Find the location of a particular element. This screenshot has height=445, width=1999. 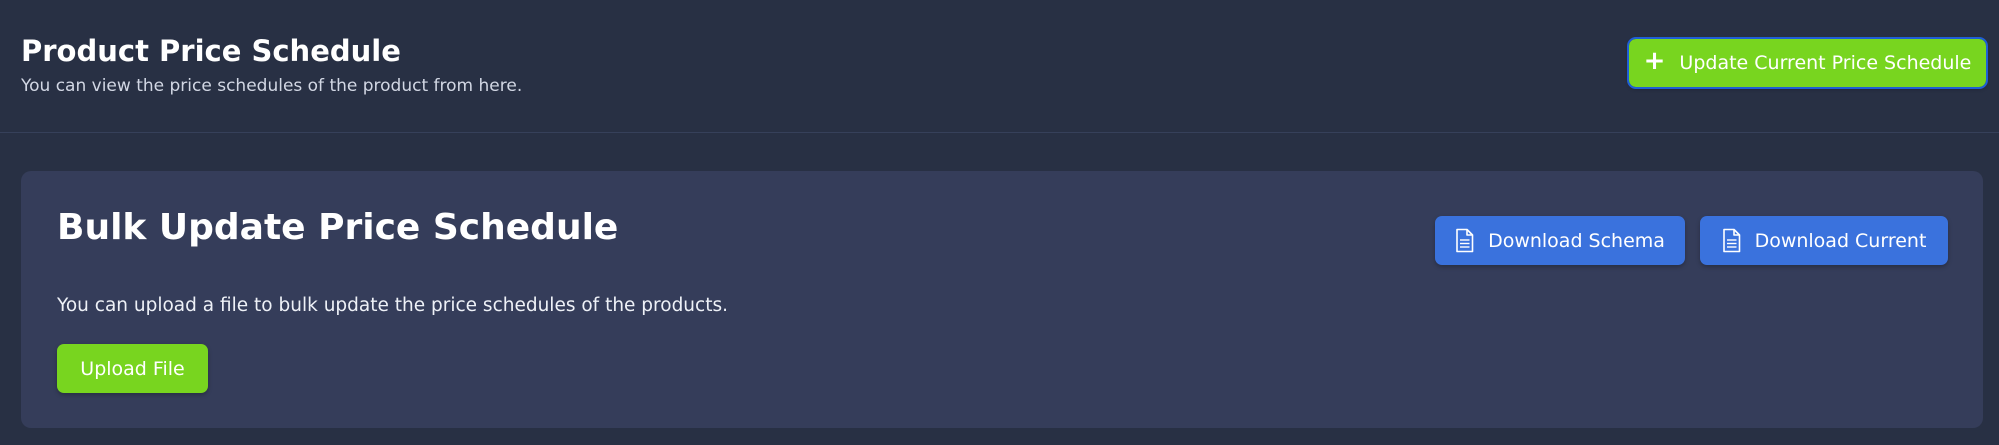

download-current-button: Download Current is located at coordinates (1824, 240).